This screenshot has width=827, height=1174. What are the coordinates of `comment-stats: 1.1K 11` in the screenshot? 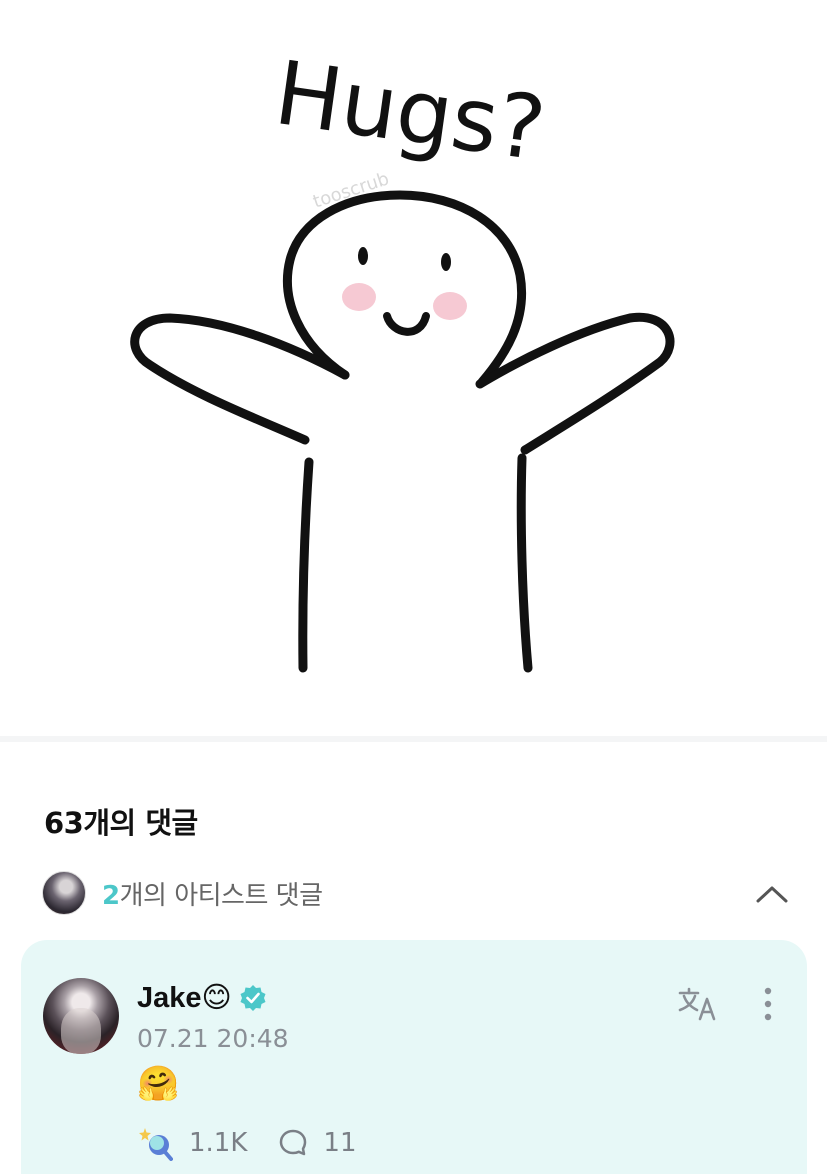 It's located at (247, 1143).